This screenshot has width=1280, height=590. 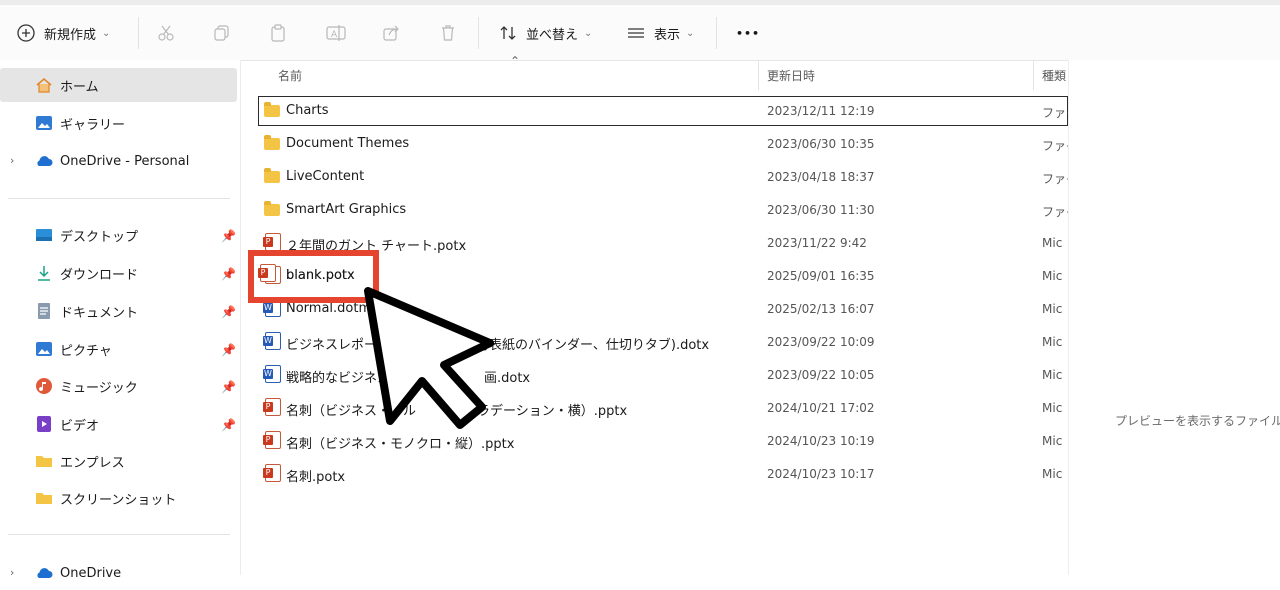 What do you see at coordinates (99, 275) in the screenshot?
I see `nav-label: ダウンロード` at bounding box center [99, 275].